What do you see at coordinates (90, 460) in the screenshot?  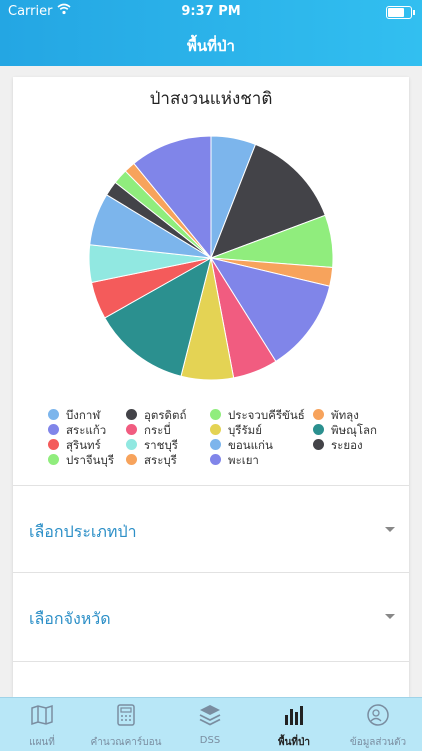 I see `legend-label: ปราจีนบุรี` at bounding box center [90, 460].